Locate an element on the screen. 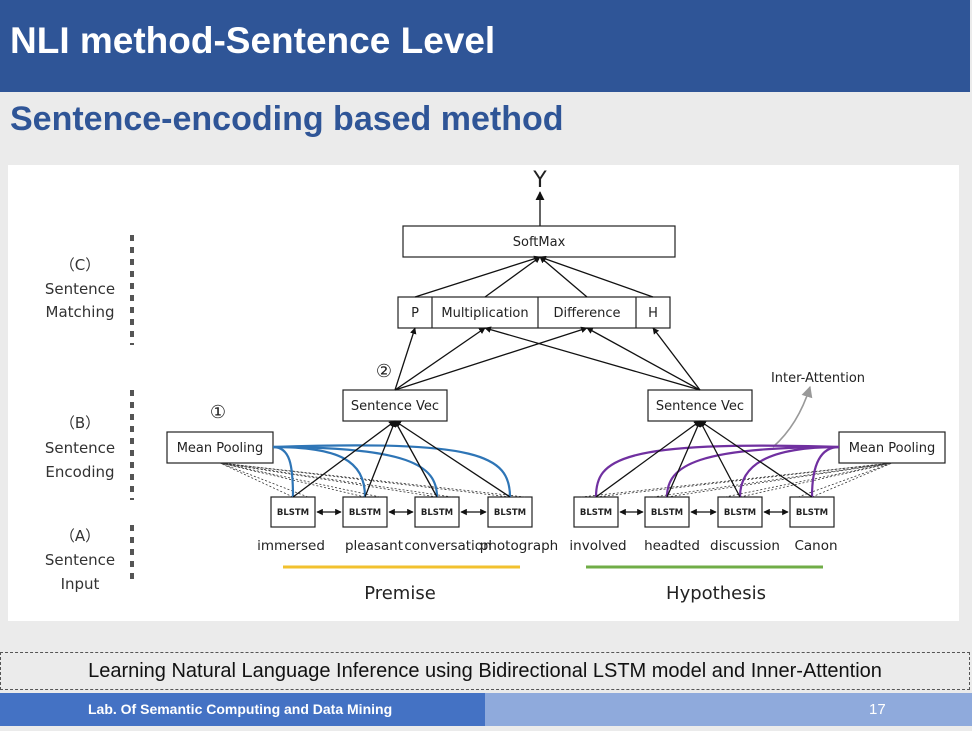 This screenshot has width=972, height=731. inter-attention-label: Inter-Attention is located at coordinates (818, 378).